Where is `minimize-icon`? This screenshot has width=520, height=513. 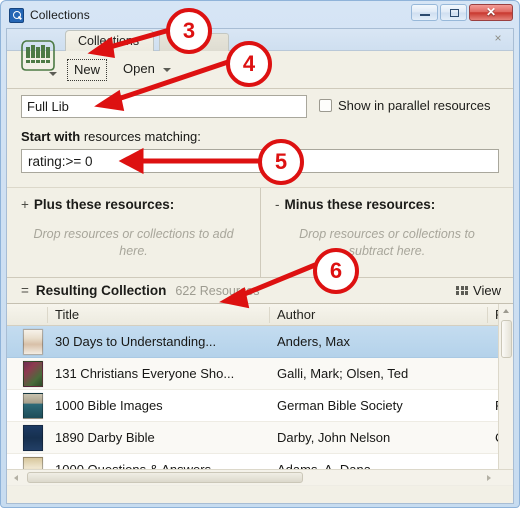 minimize-icon is located at coordinates (425, 15).